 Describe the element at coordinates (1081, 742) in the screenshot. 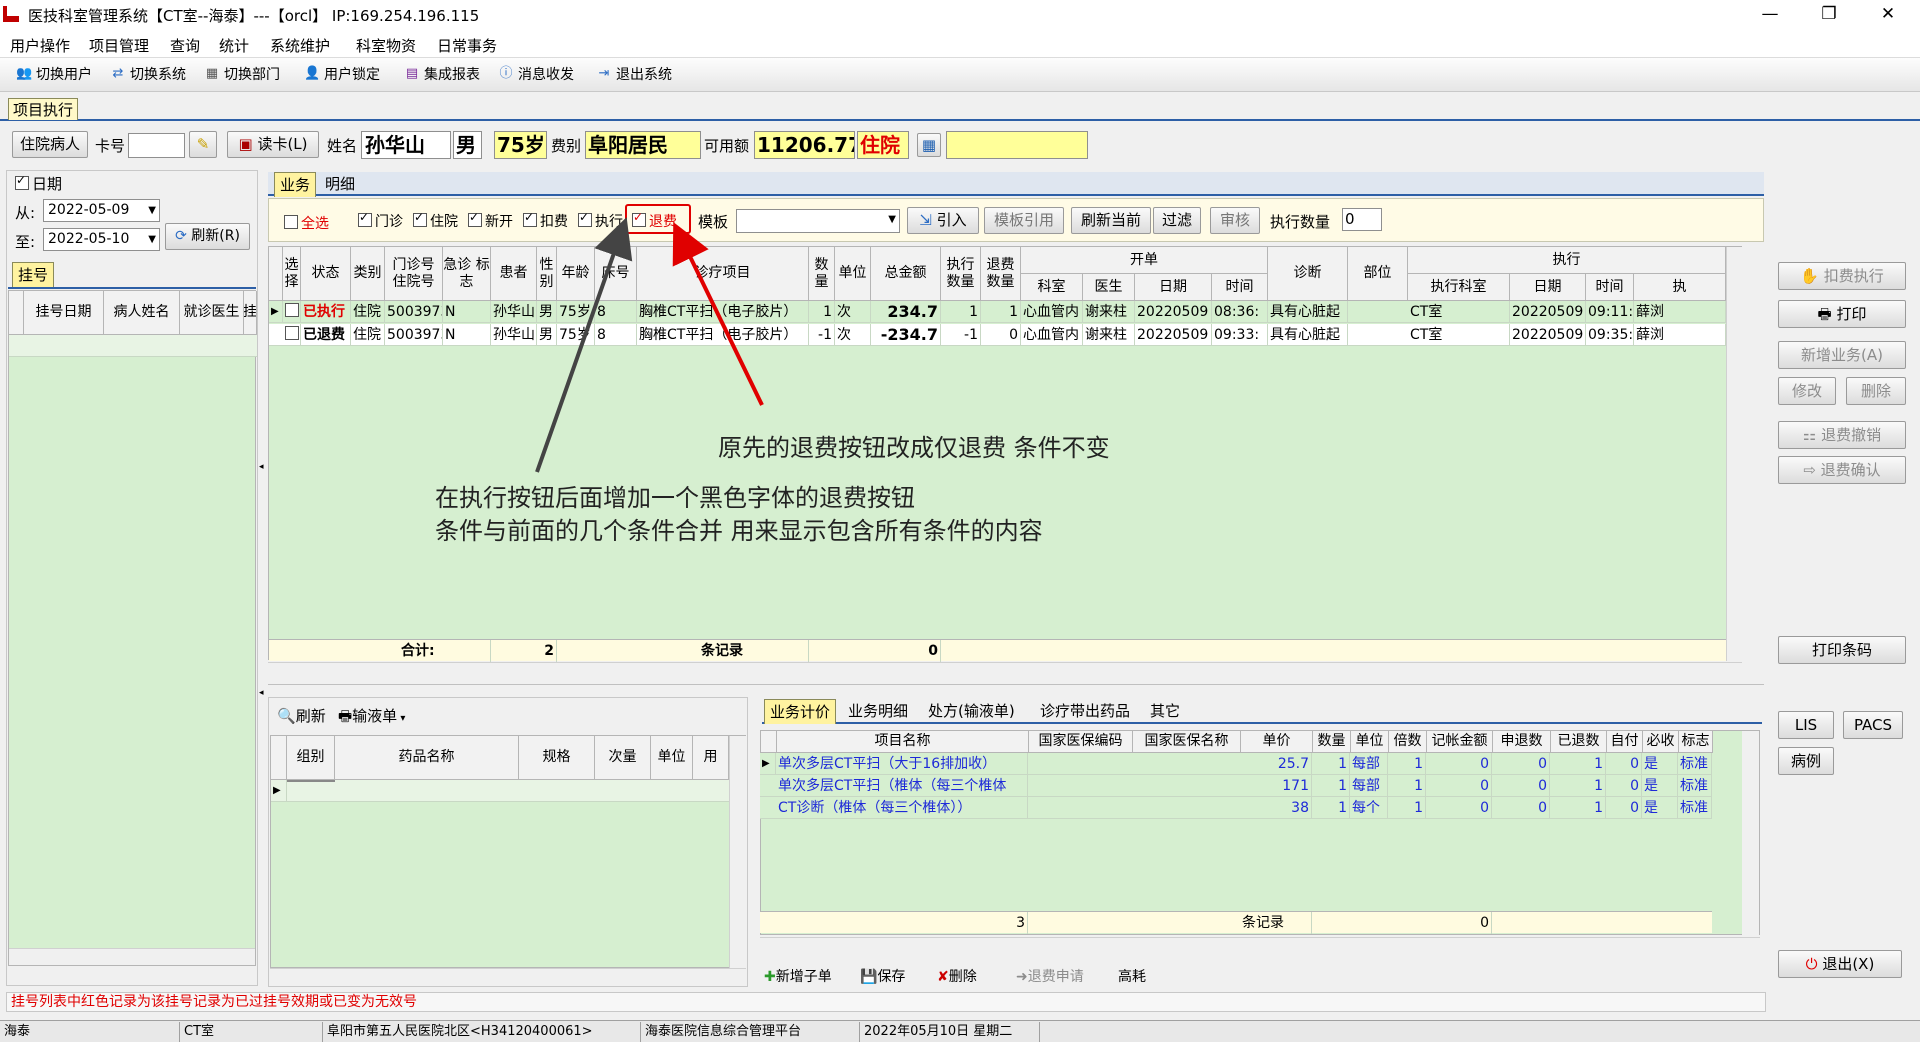

I see `col-insurance-code: 国家医保编码` at that location.